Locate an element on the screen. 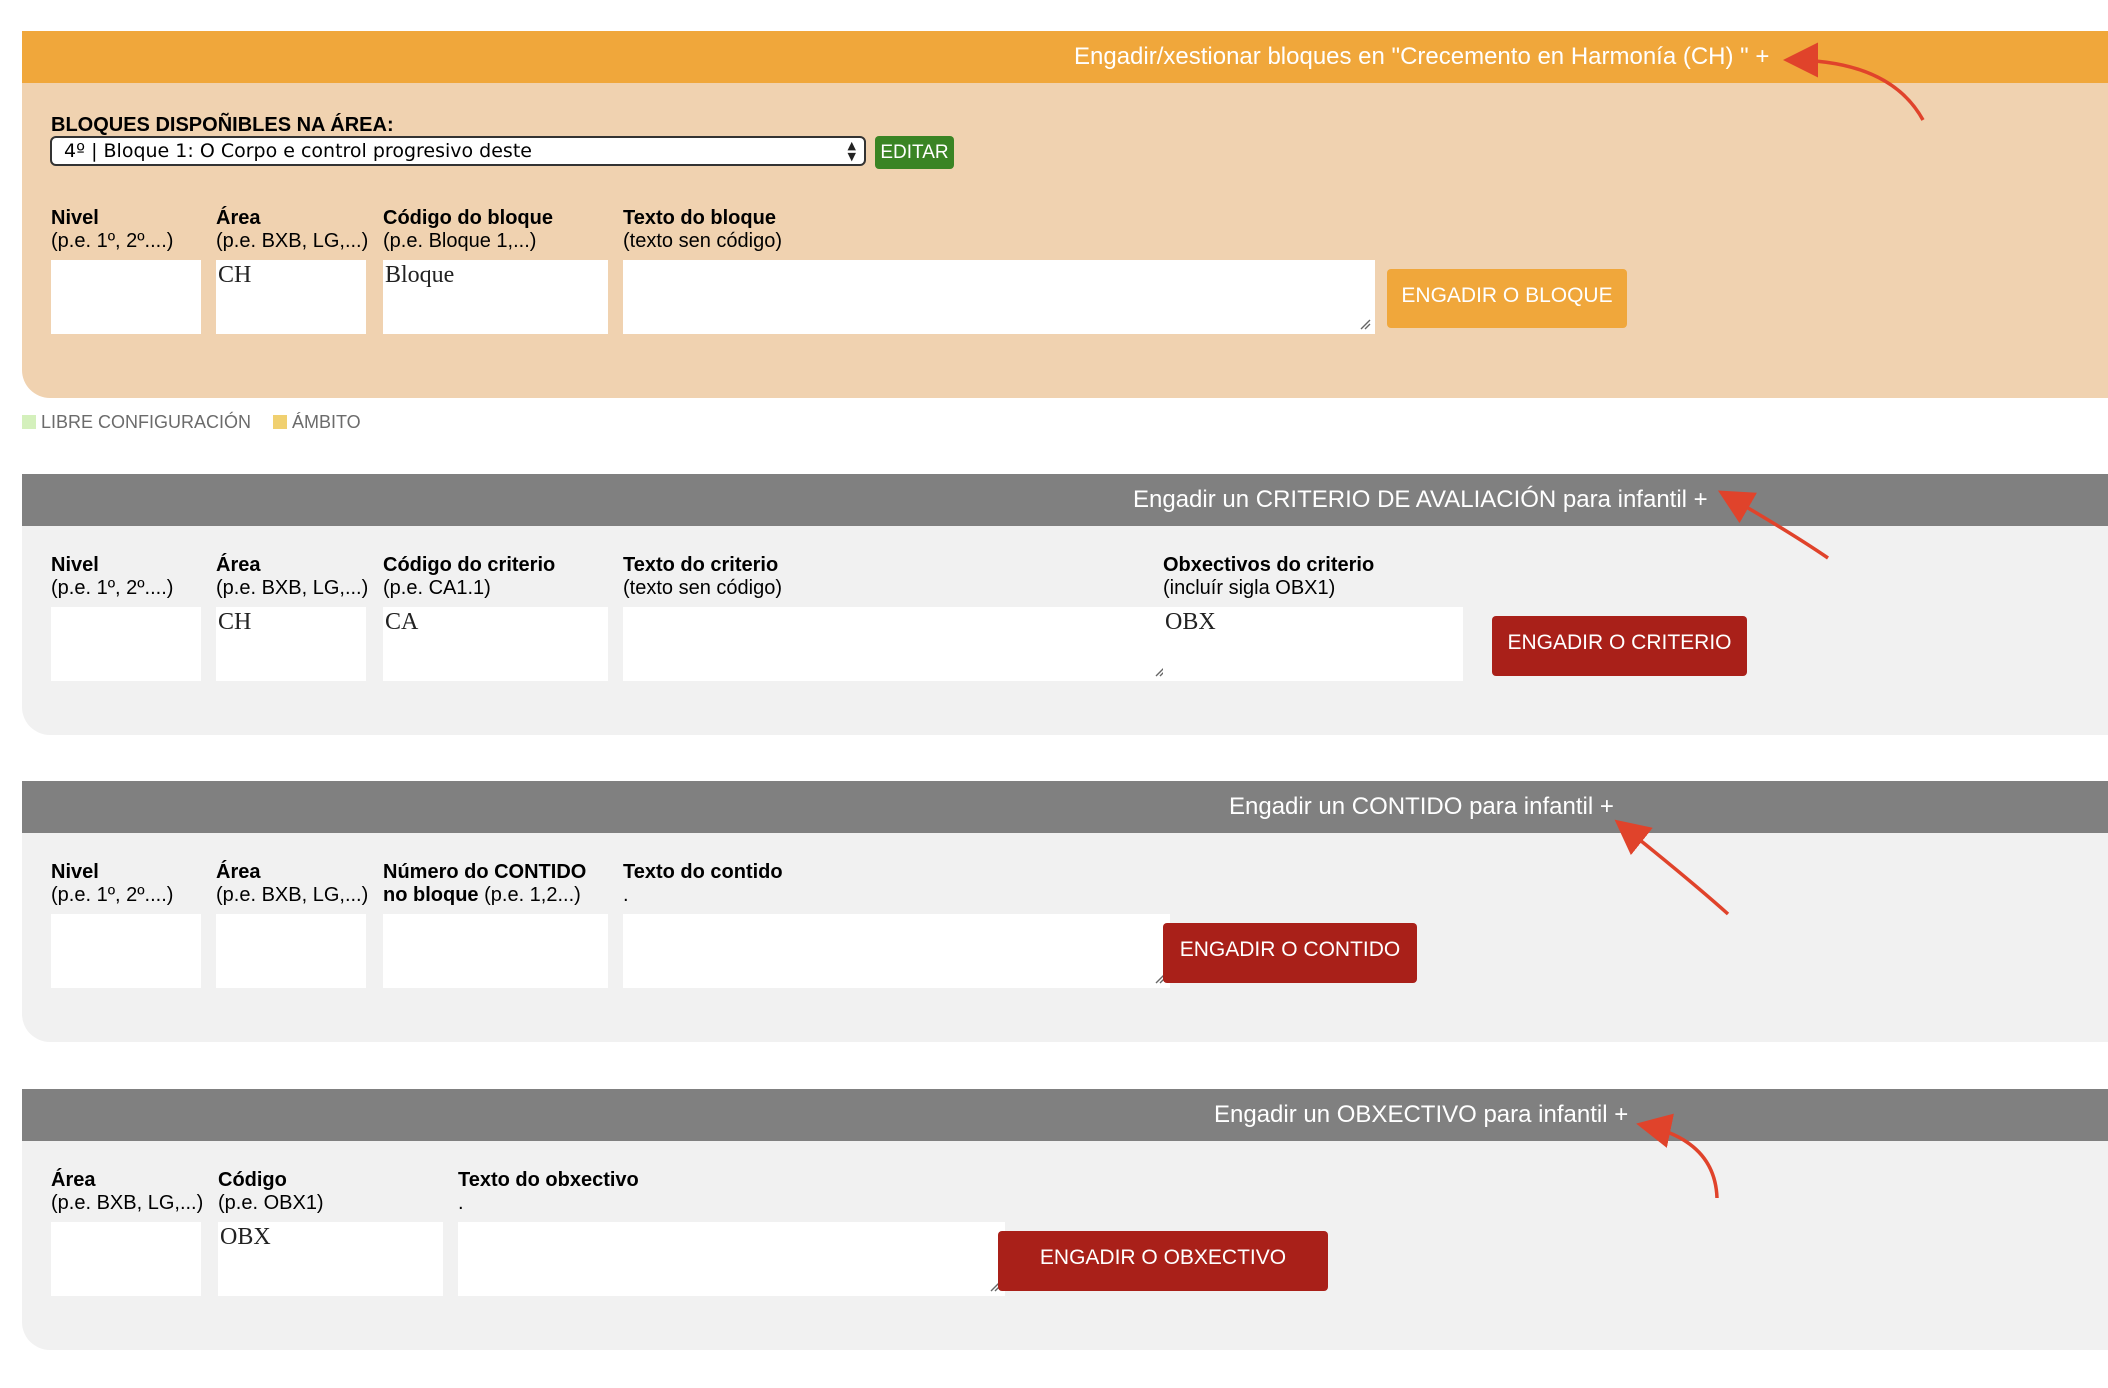 This screenshot has height=1388, width=2108. engadir-contido-button: ENGADIR O CONTIDO is located at coordinates (1290, 953).